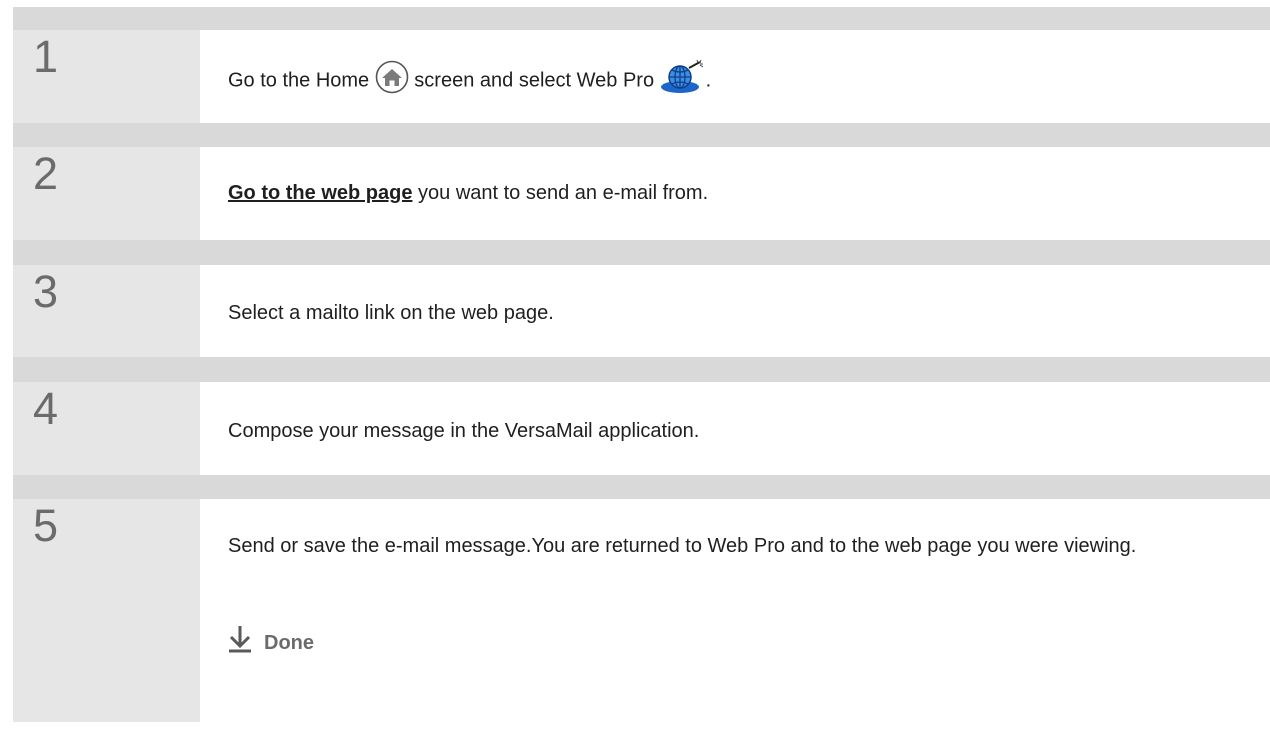  I want to click on step-number-label: 1, so click(46, 56).